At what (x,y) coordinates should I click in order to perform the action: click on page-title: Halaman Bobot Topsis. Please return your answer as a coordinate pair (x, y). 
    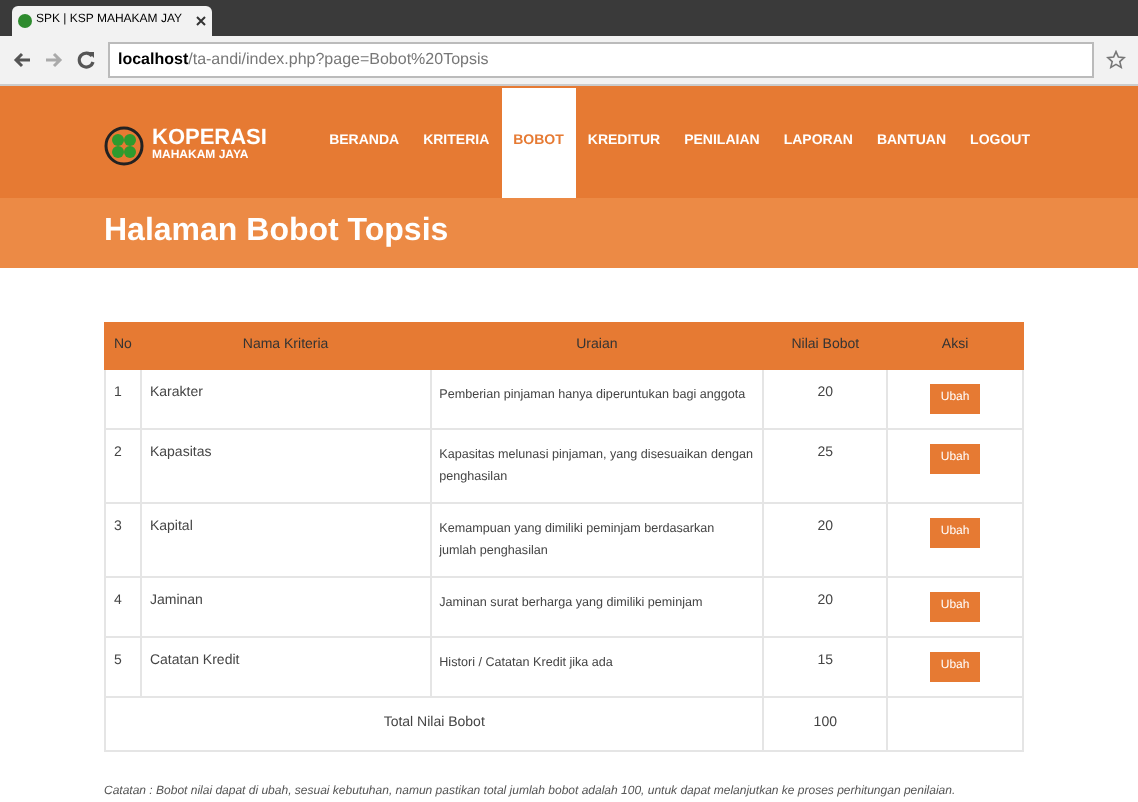
    Looking at the image, I should click on (276, 232).